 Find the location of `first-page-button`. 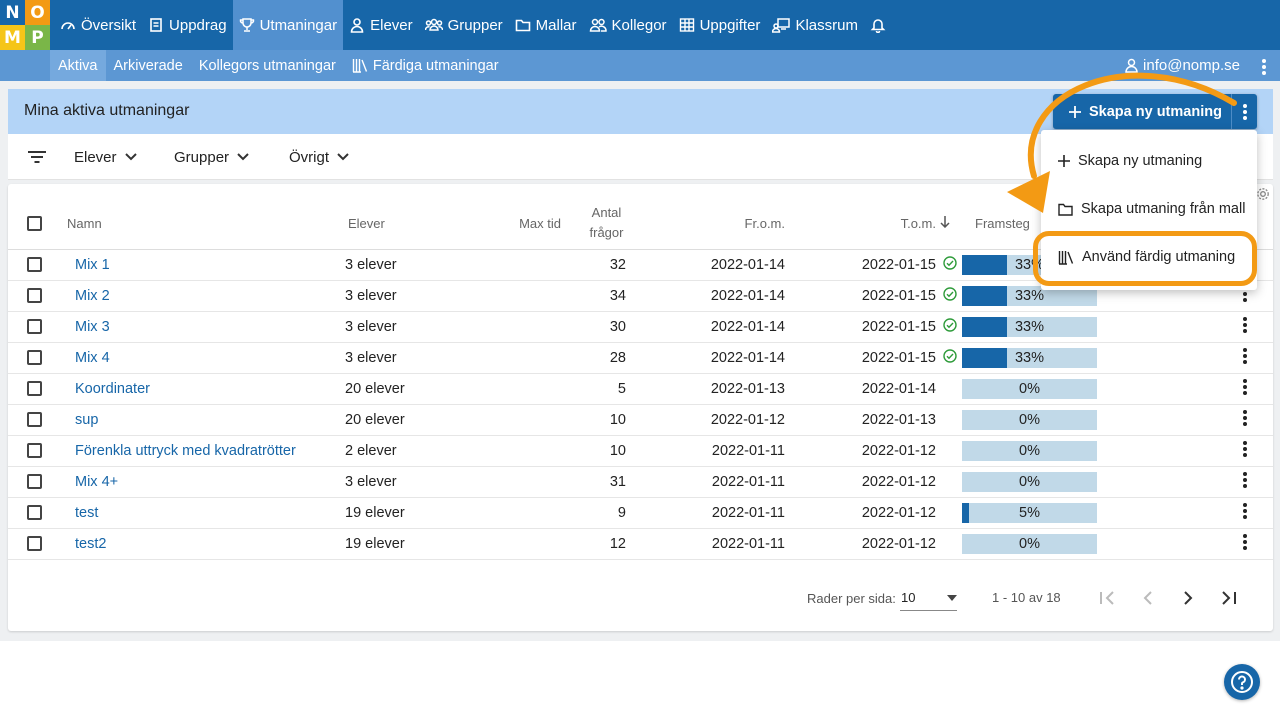

first-page-button is located at coordinates (1108, 598).